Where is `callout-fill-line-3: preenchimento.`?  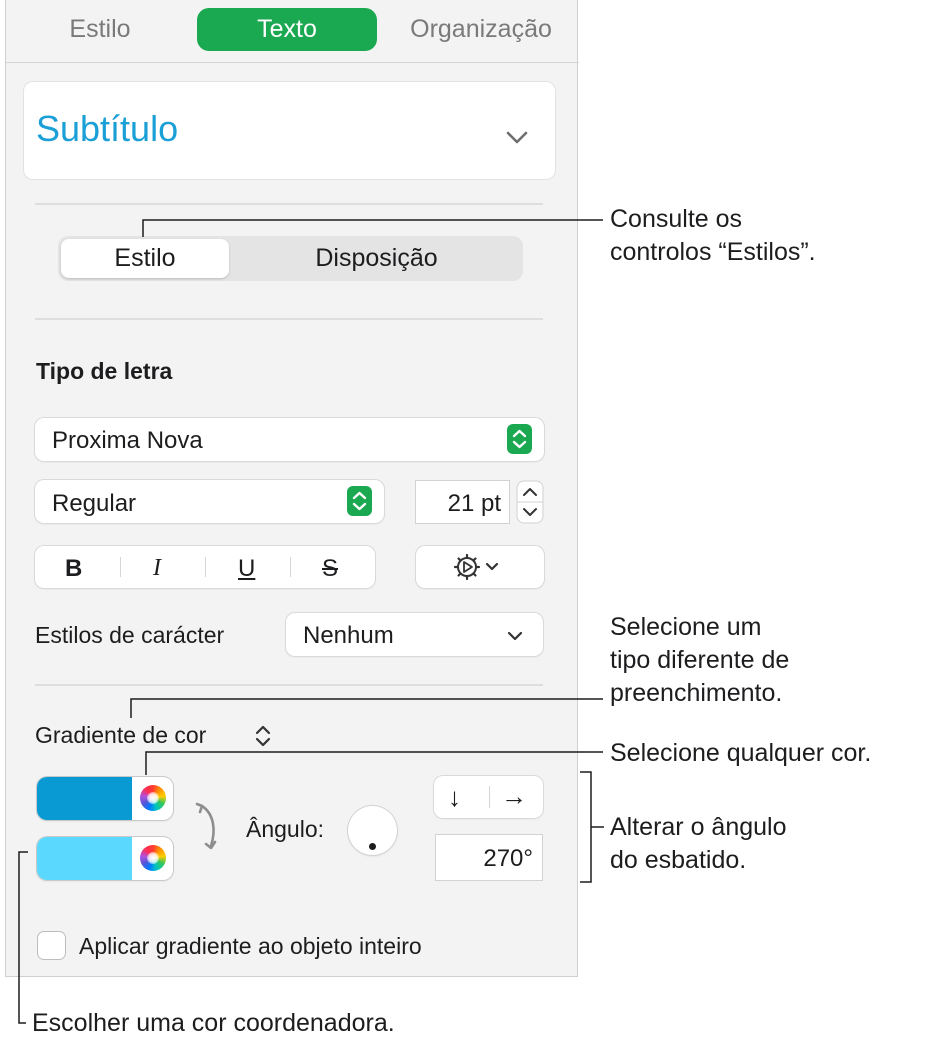
callout-fill-line-3: preenchimento. is located at coordinates (696, 693).